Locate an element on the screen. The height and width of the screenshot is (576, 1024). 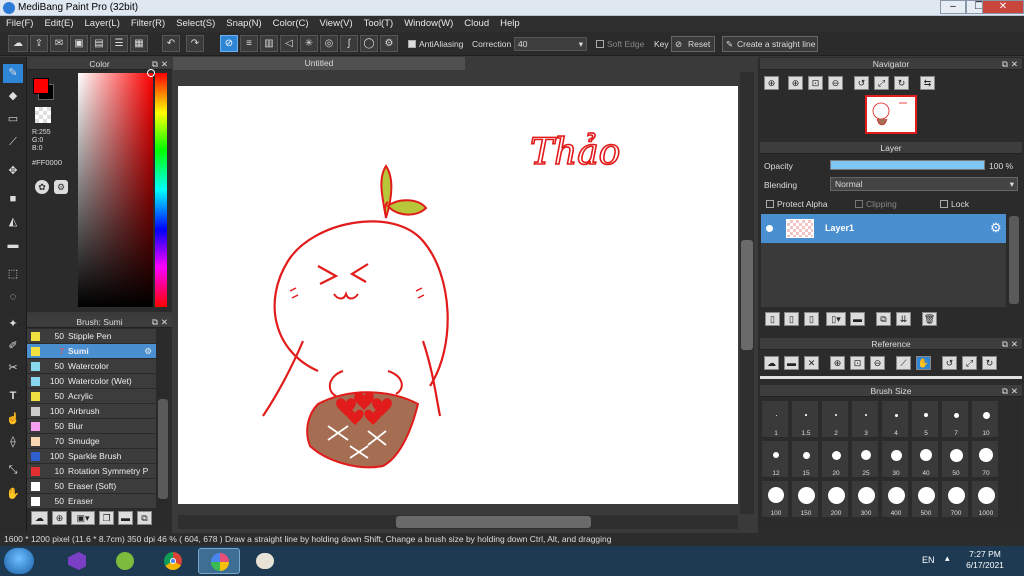
zoom-in-icon: ⊕ is located at coordinates (771, 83).